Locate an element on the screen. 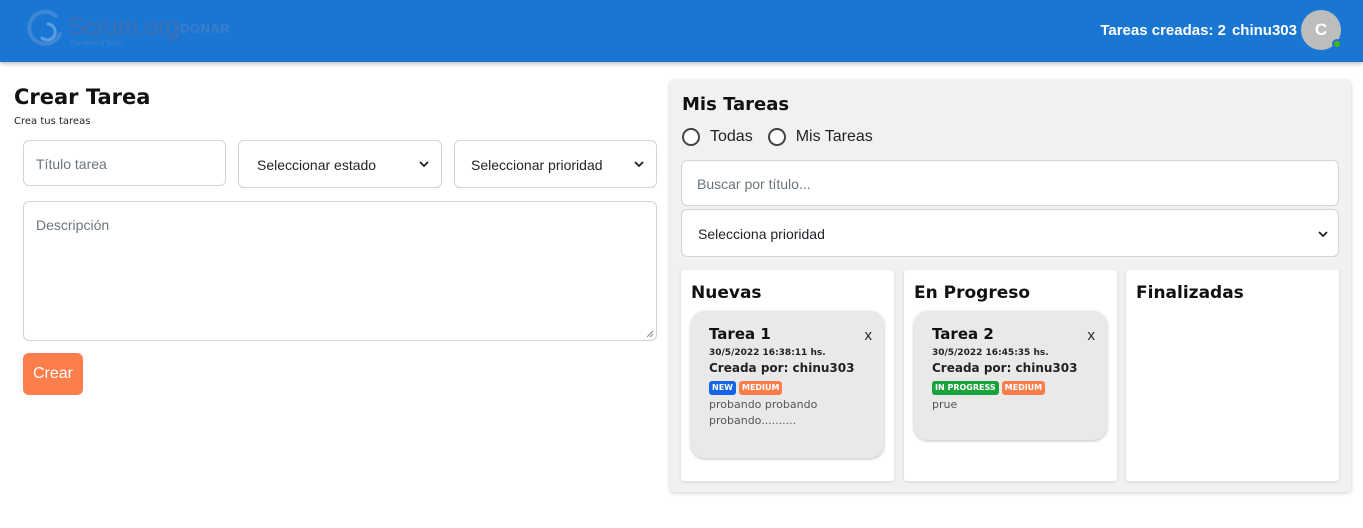 The height and width of the screenshot is (528, 1363). task-badges: NEW MEDIUM is located at coordinates (787, 388).